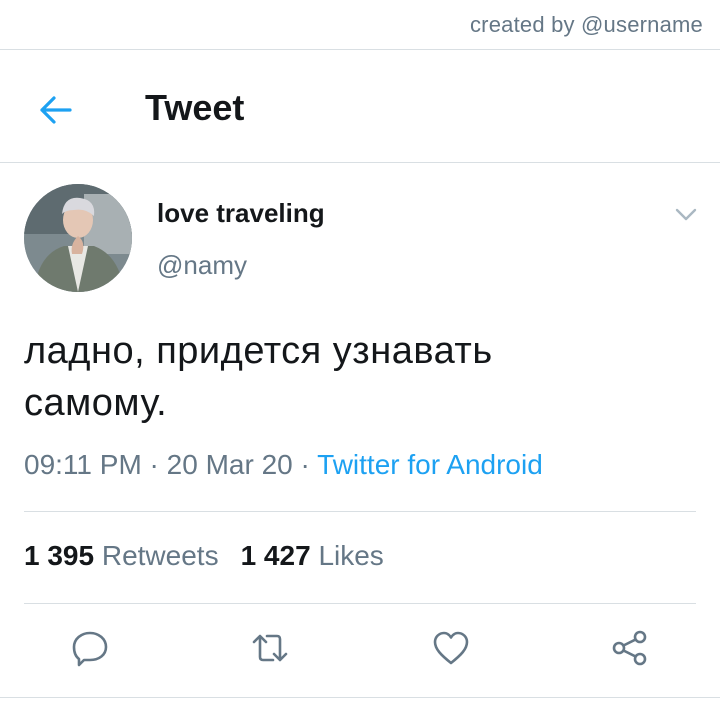 Image resolution: width=720 pixels, height=710 pixels. What do you see at coordinates (360, 511) in the screenshot?
I see `meta-divider` at bounding box center [360, 511].